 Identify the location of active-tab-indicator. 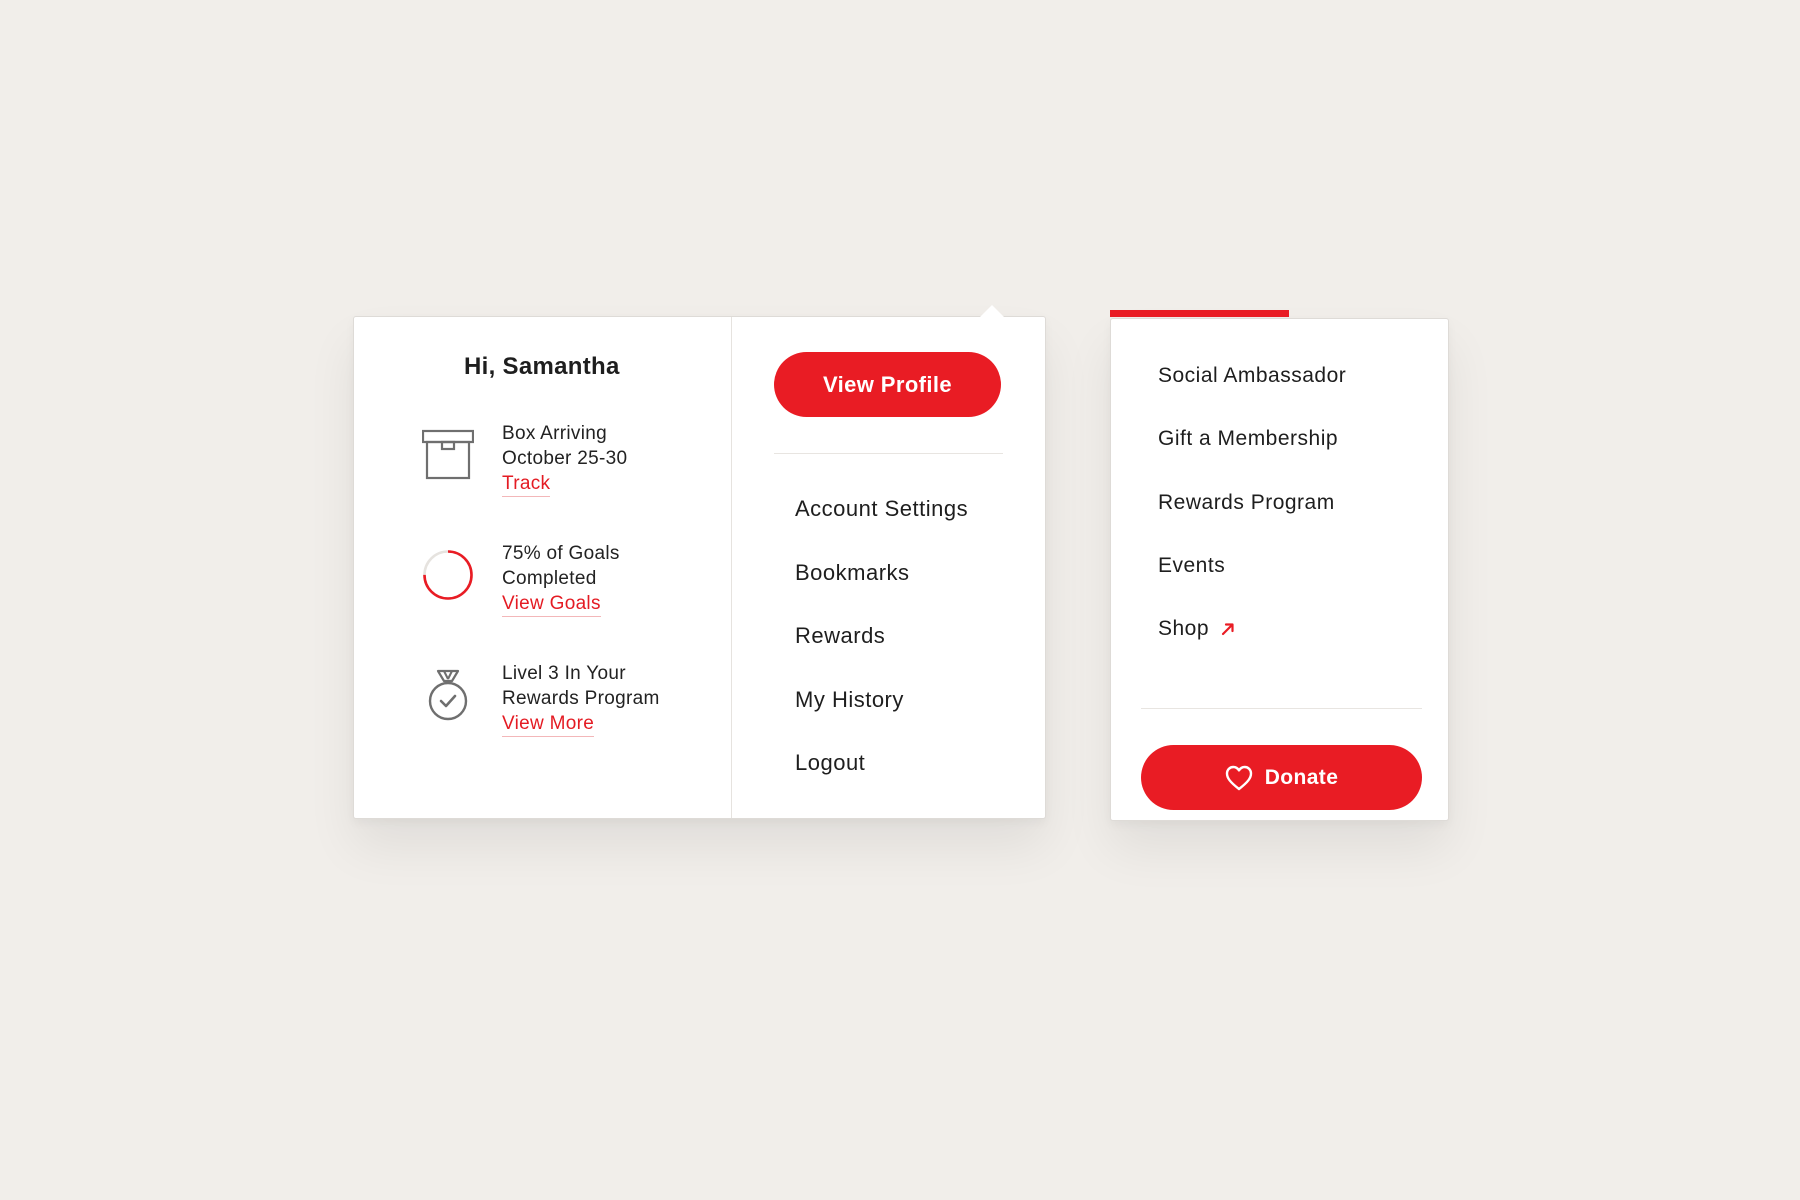
(1199, 313).